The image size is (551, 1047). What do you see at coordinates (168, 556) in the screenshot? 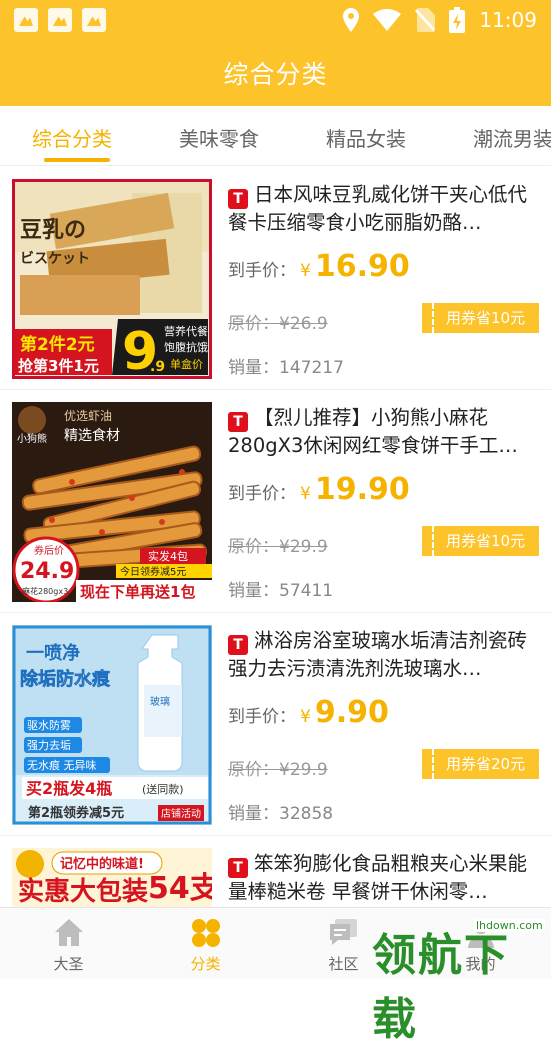
I see `image-text: 实发4包` at bounding box center [168, 556].